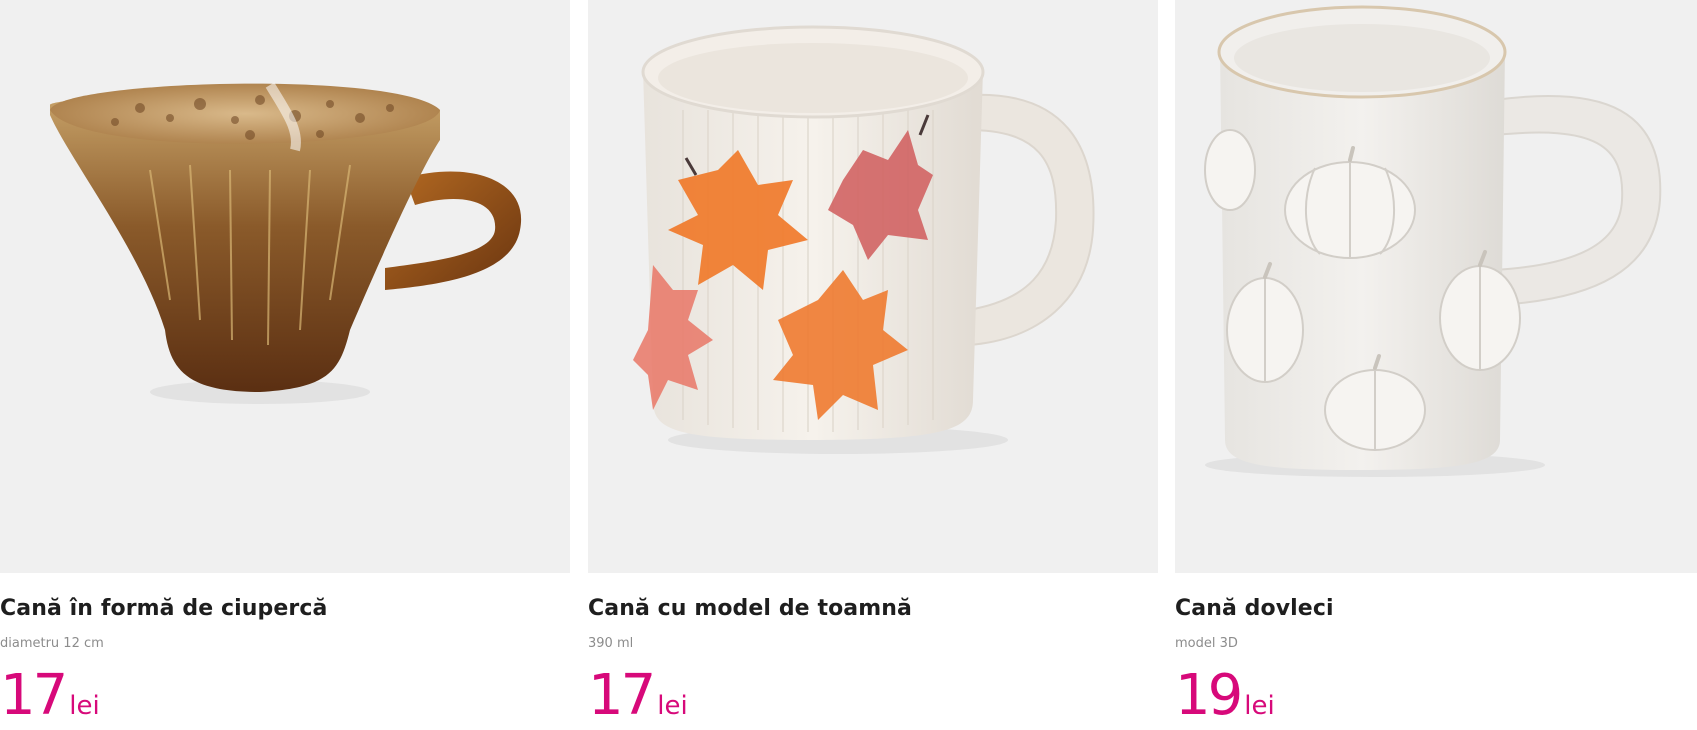  What do you see at coordinates (163, 608) in the screenshot?
I see `product-title: Cană în formă de ciupercă` at bounding box center [163, 608].